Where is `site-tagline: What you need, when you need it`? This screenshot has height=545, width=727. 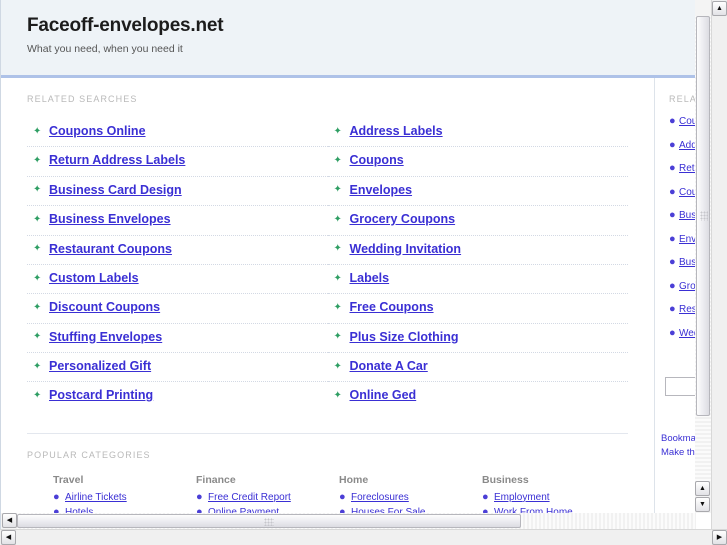
site-tagline: What you need, when you need it is located at coordinates (105, 48).